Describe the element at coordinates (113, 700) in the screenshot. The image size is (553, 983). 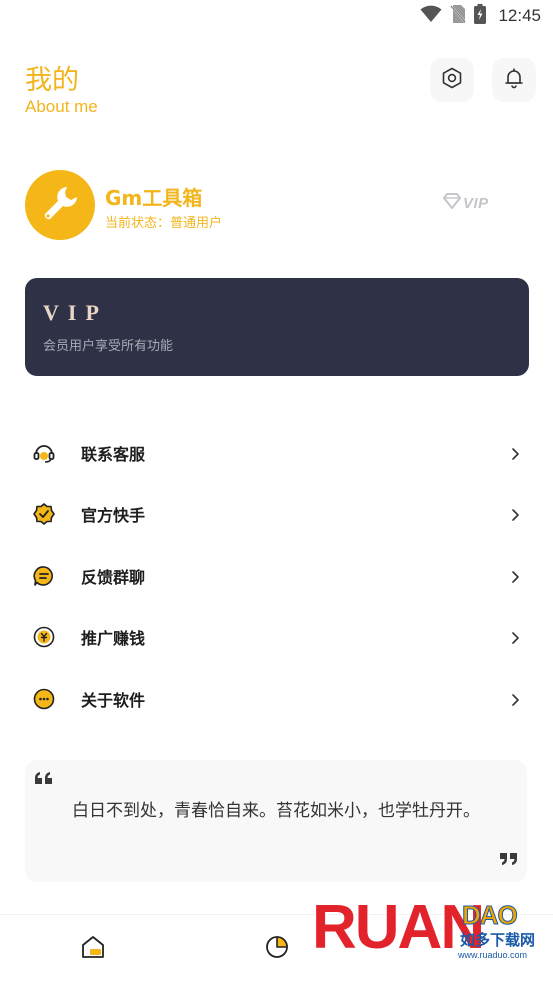
I see `menu-item-label: 关于软件` at that location.